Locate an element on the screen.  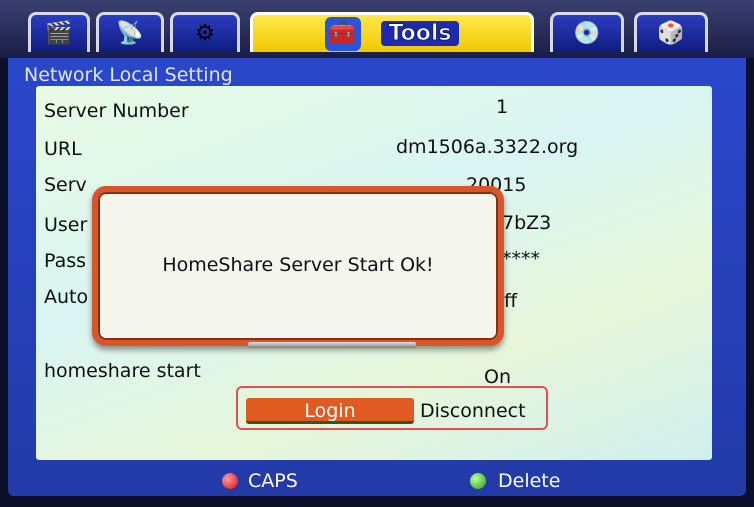
username-label: User is located at coordinates (66, 225).